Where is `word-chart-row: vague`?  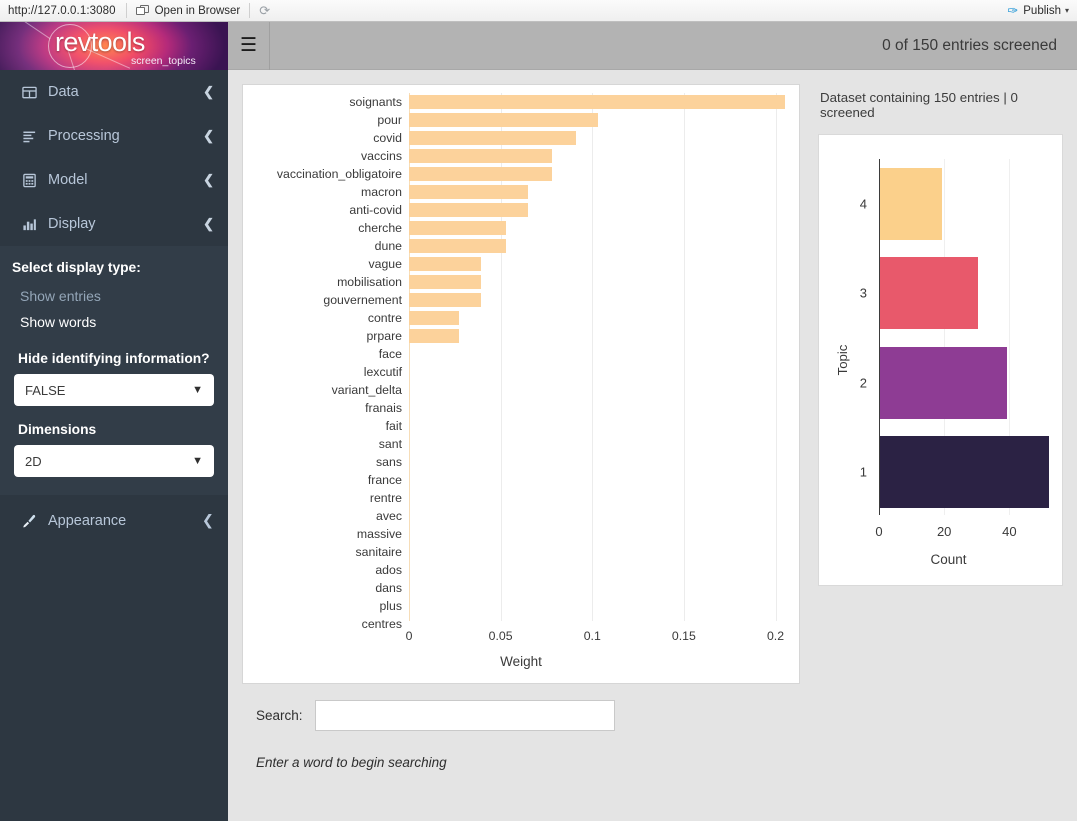 word-chart-row: vague is located at coordinates (516, 264).